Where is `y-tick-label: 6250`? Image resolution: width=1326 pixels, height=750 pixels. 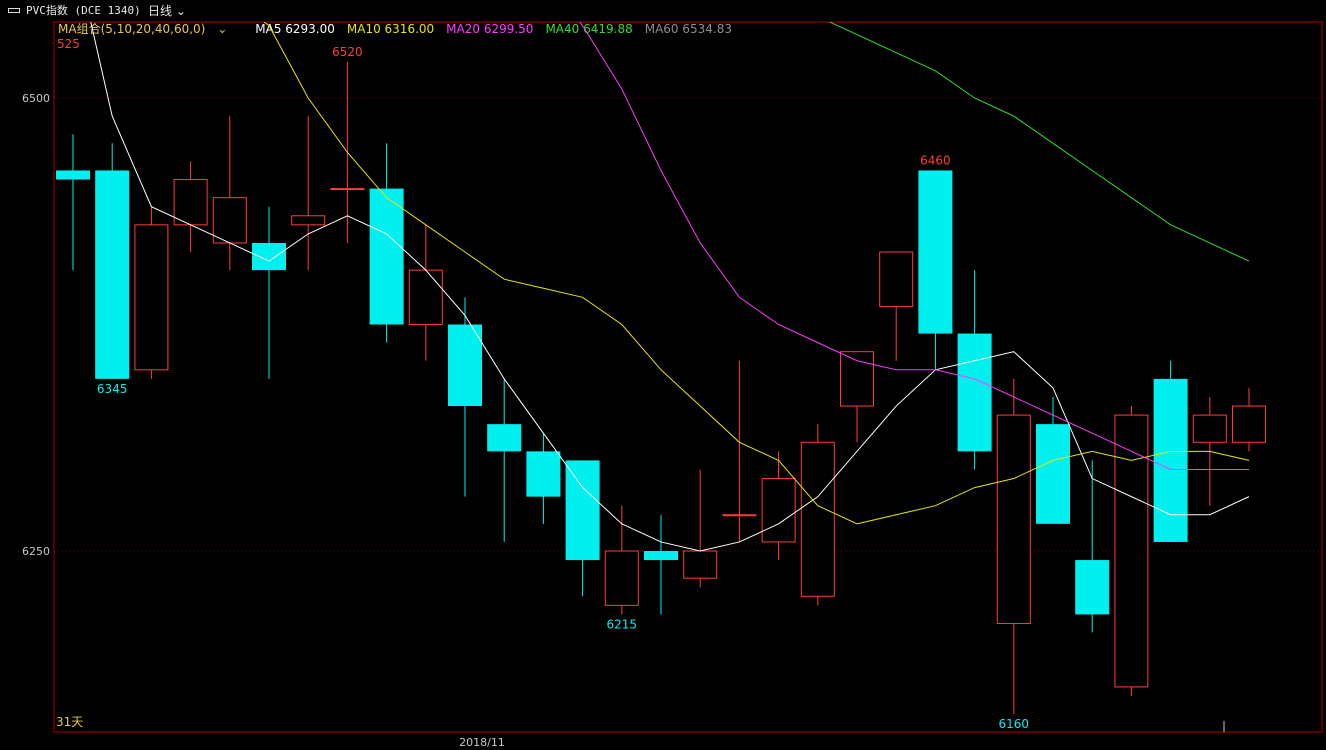 y-tick-label: 6250 is located at coordinates (36, 551).